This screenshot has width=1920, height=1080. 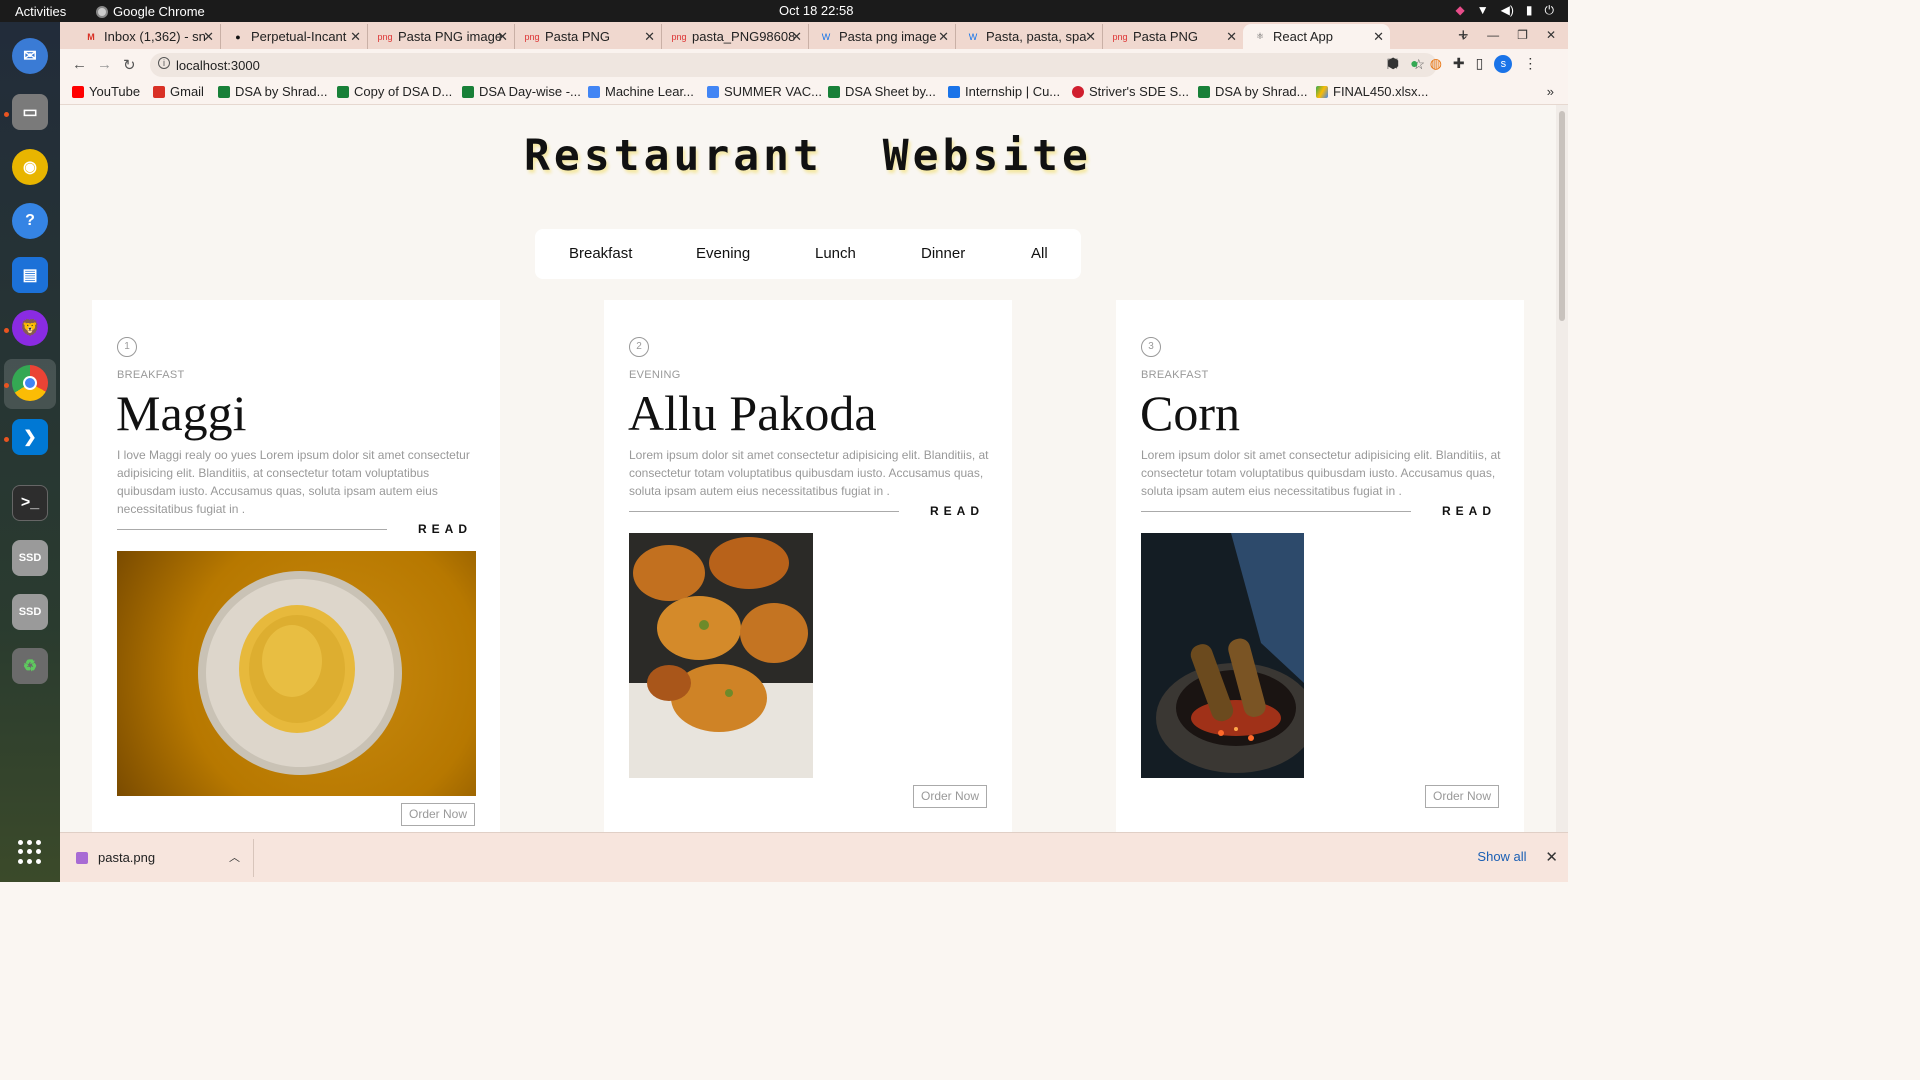 I want to click on download-item: pasta.png, so click(x=115, y=857).